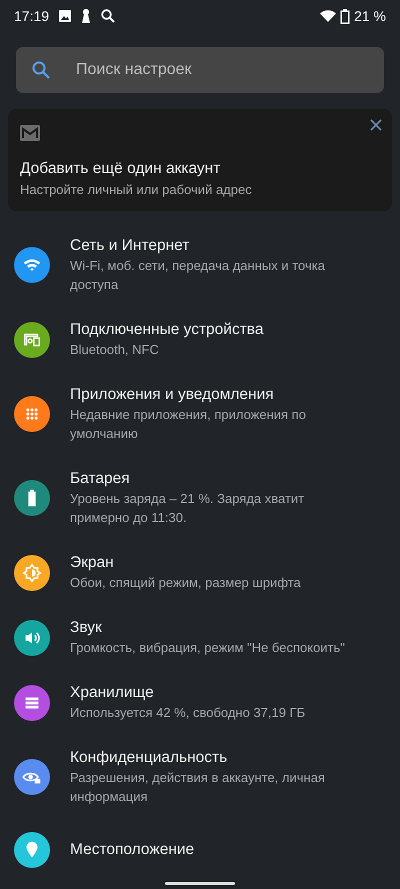 This screenshot has width=400, height=889. Describe the element at coordinates (208, 648) in the screenshot. I see `setting-summary: Громкость, вибрация, режим "Не беспокоить"` at that location.